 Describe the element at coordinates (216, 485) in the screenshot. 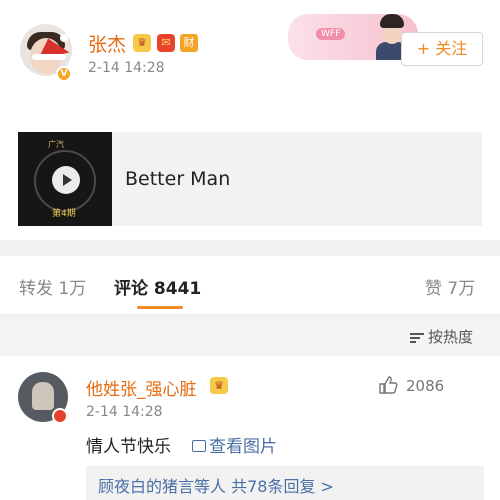

I see `replies-link: 顾夜白的猪言等人 共78条回复 >` at that location.